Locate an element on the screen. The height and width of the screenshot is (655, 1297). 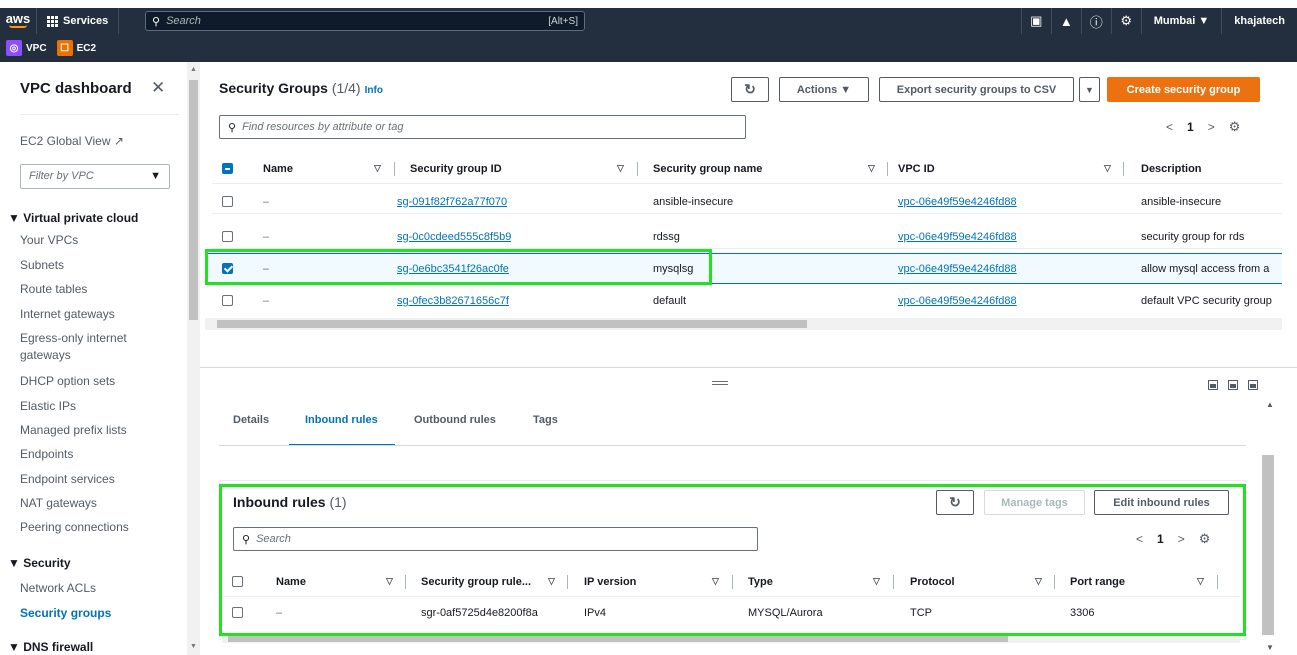
help-icon: ⓘ is located at coordinates (1095, 21).